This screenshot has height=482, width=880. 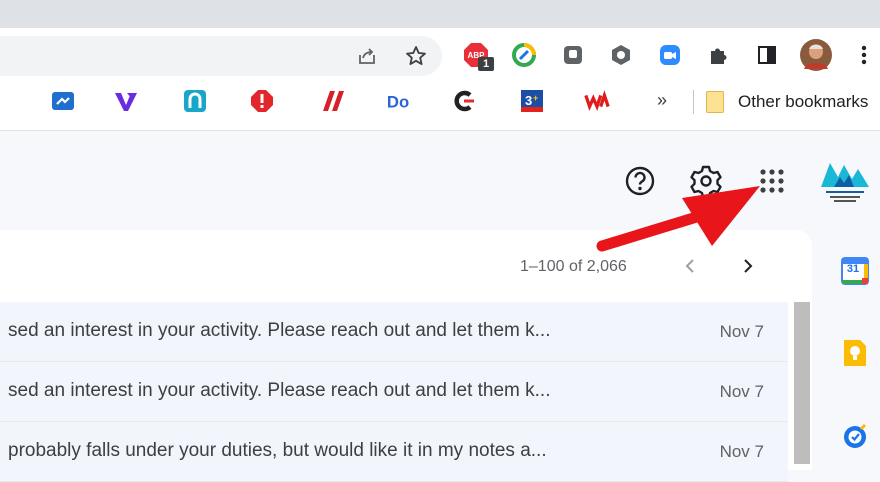 What do you see at coordinates (621, 55) in the screenshot?
I see `extension-hex-icon` at bounding box center [621, 55].